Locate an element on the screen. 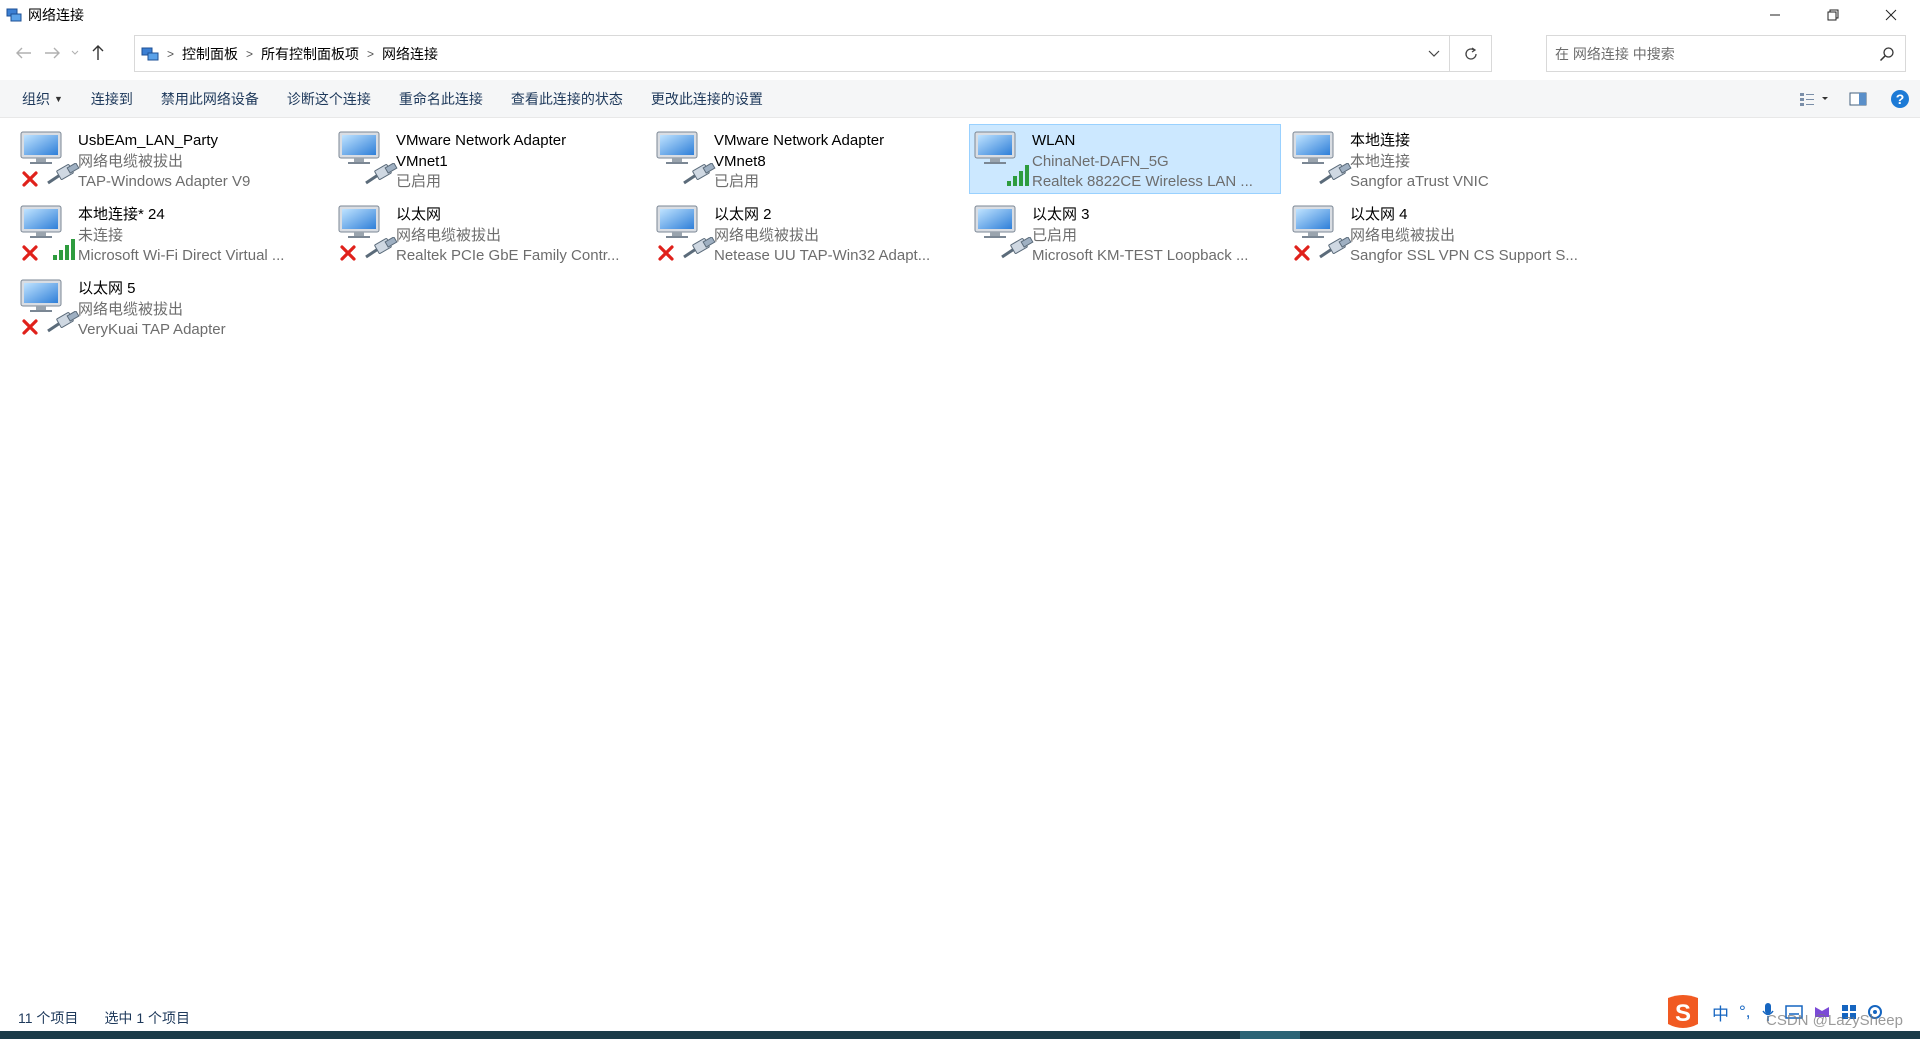 Image resolution: width=1920 pixels, height=1039 pixels. preview-pane-icon is located at coordinates (1858, 99).